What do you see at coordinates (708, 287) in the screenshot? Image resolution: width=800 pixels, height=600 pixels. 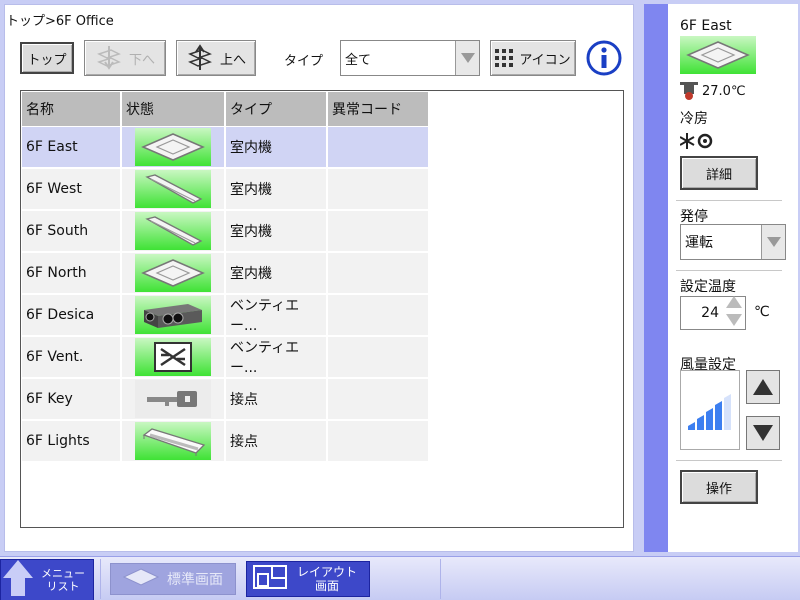 I see `set-temperature-label: 設定温度` at bounding box center [708, 287].